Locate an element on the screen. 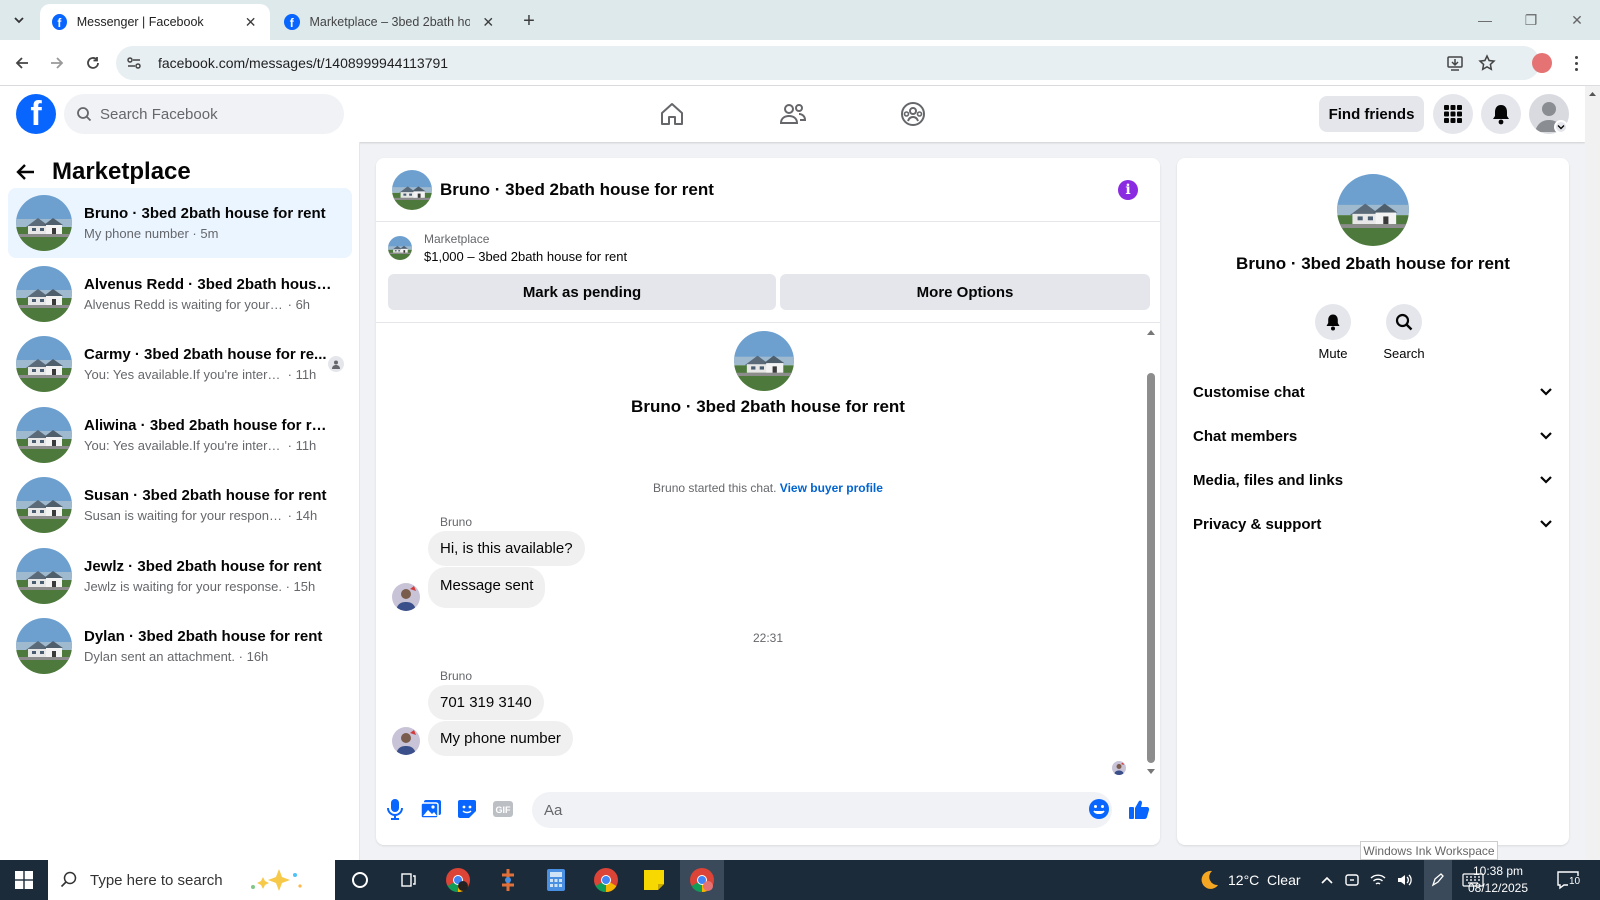 The image size is (1600, 900). conversation-time: 11h is located at coordinates (306, 445).